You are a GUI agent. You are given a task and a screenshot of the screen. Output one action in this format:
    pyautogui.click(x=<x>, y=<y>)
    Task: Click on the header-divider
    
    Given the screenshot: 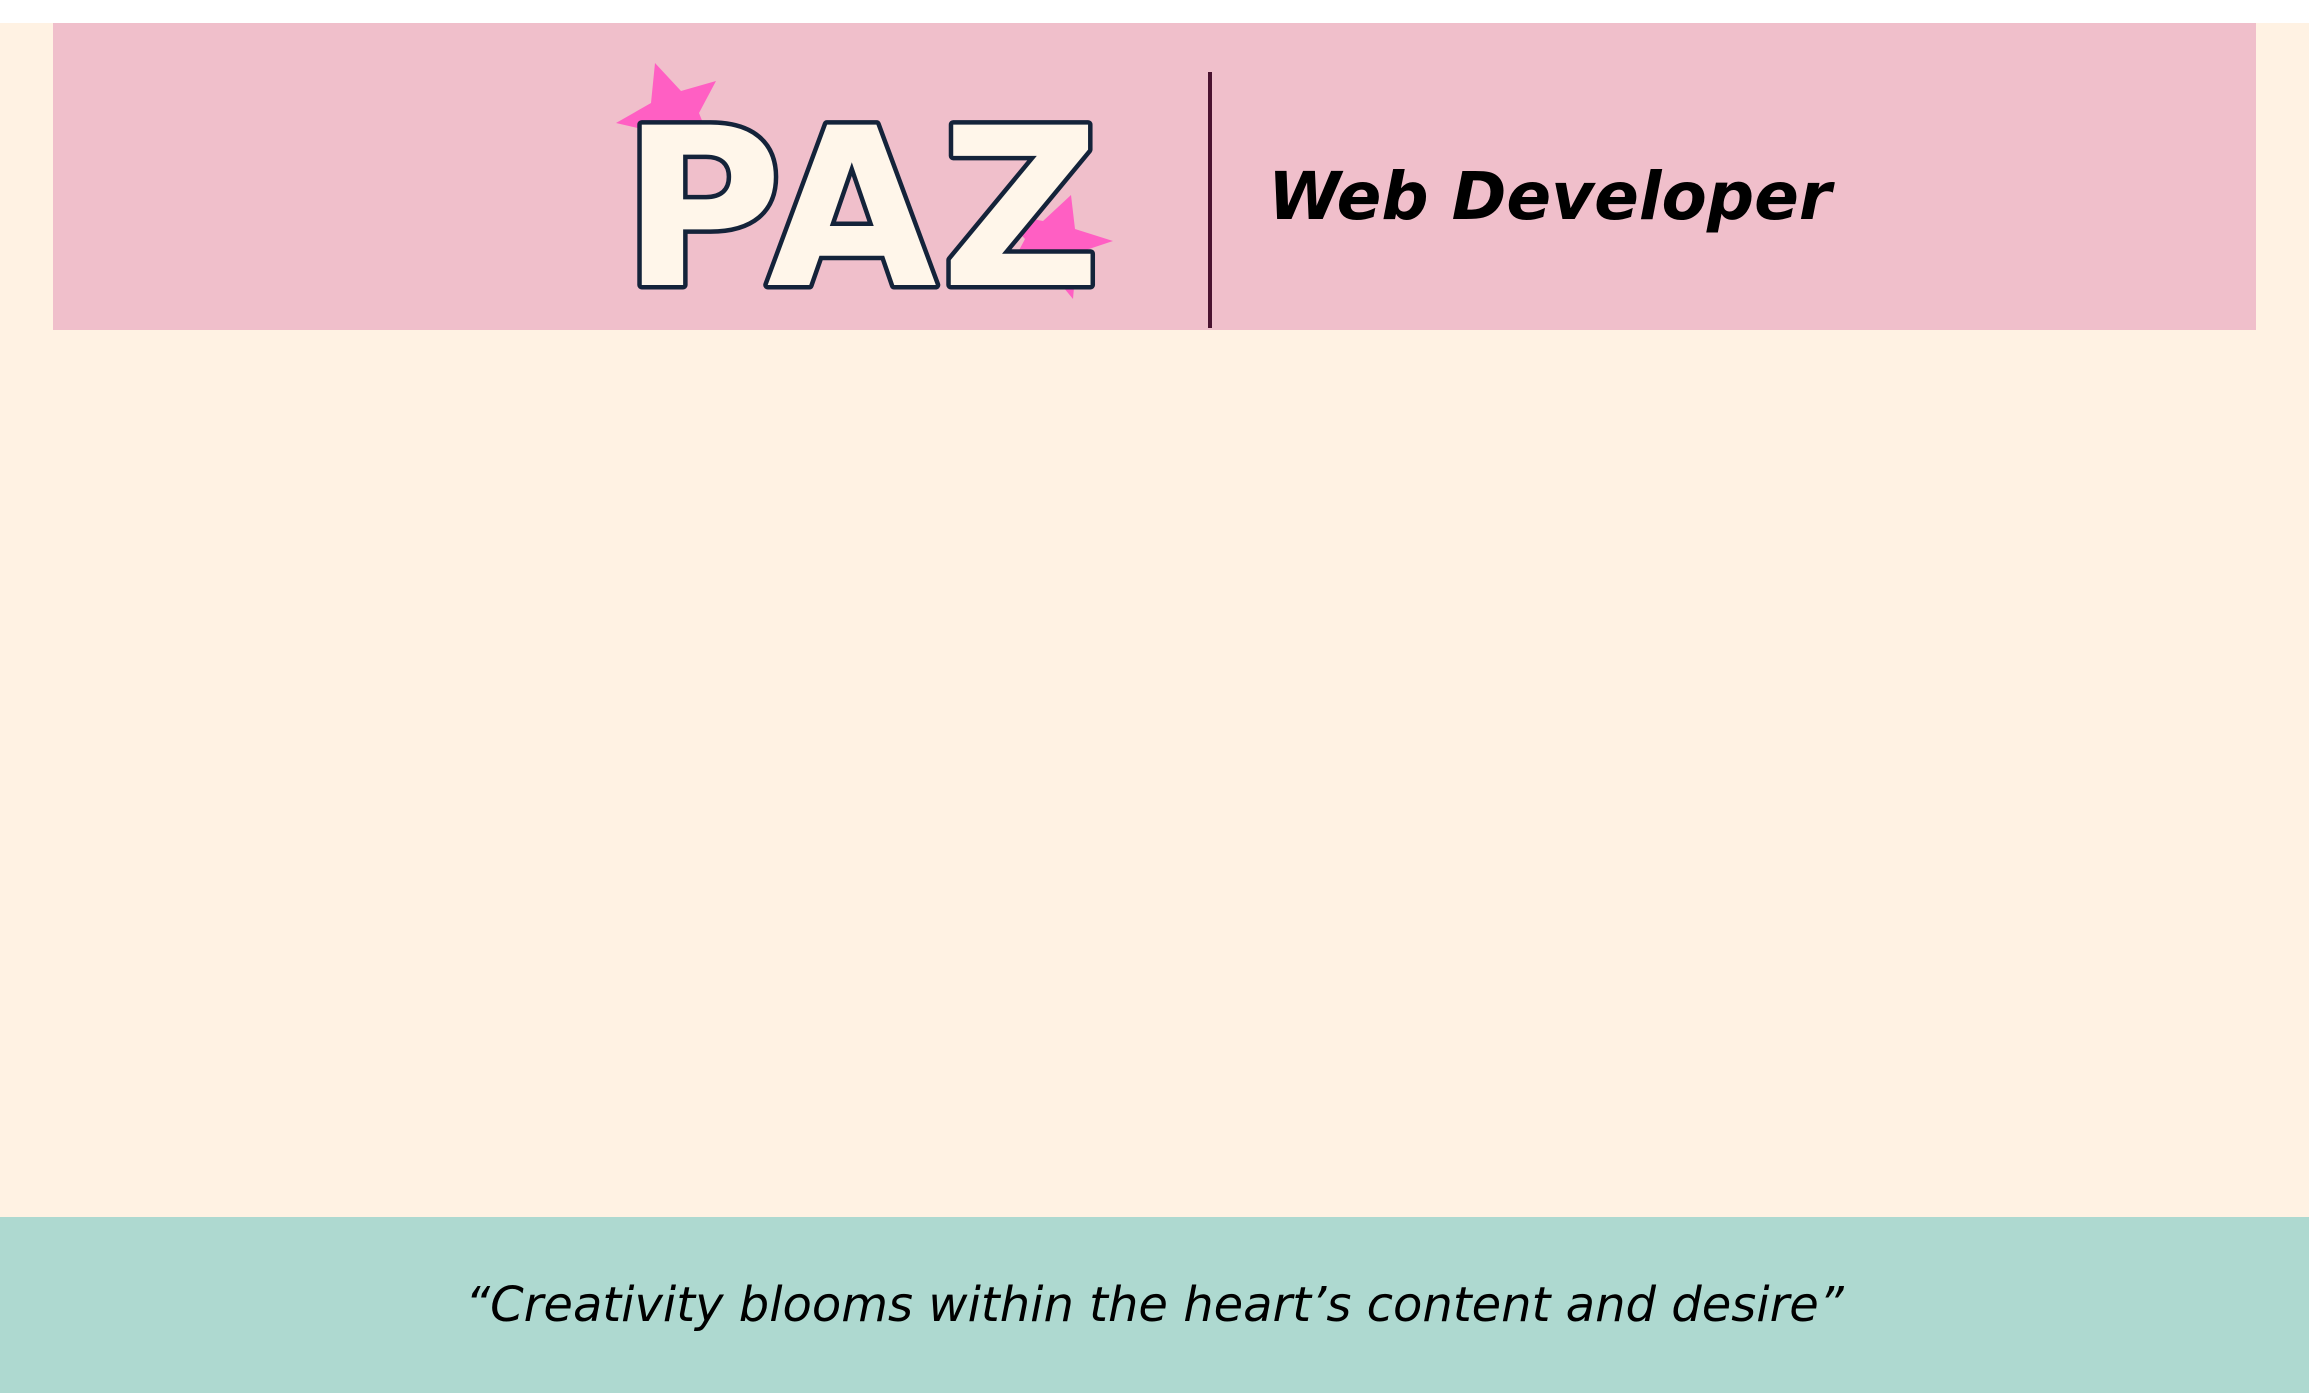 What is the action you would take?
    pyautogui.click(x=1210, y=200)
    